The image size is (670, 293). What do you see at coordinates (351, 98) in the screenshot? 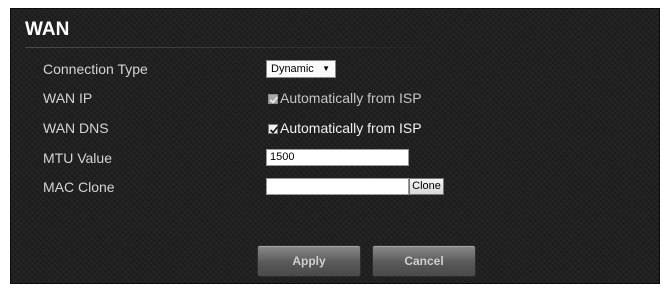
I see `wan-ip-auto-label: Automatically from ISP` at bounding box center [351, 98].